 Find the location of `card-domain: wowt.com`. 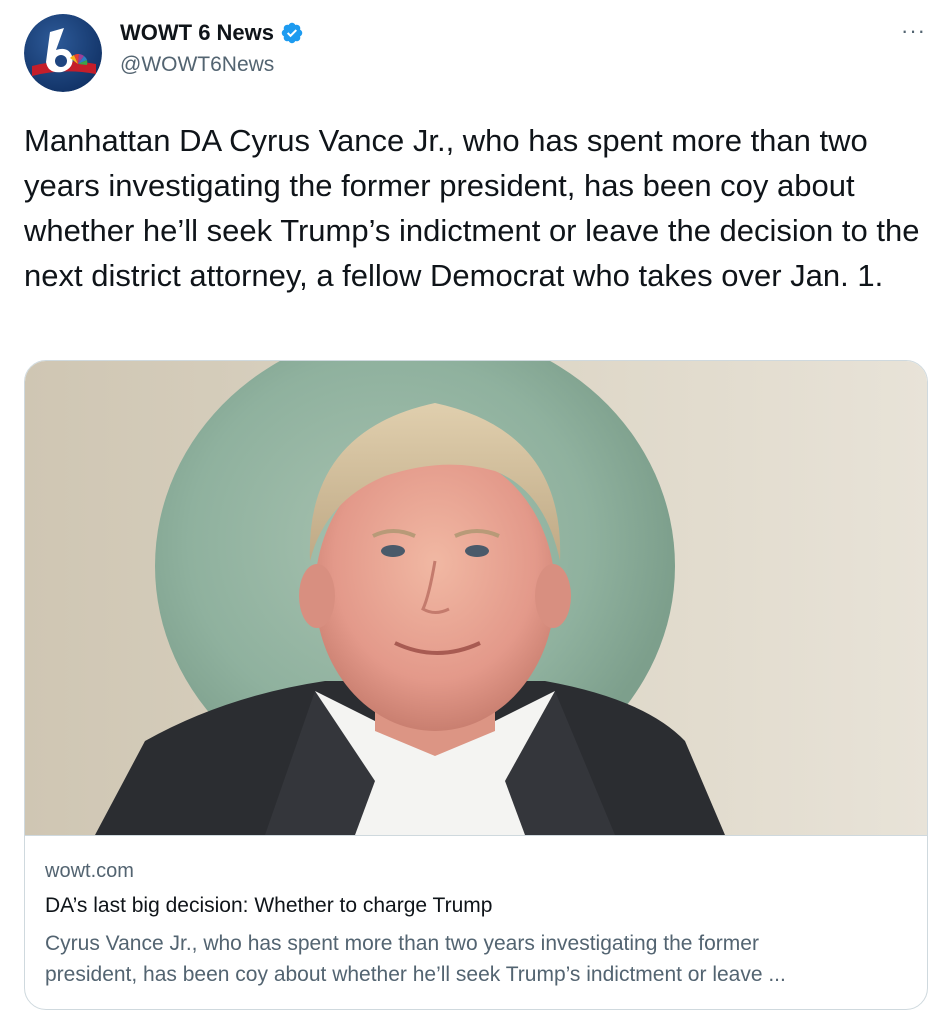

card-domain: wowt.com is located at coordinates (89, 871).